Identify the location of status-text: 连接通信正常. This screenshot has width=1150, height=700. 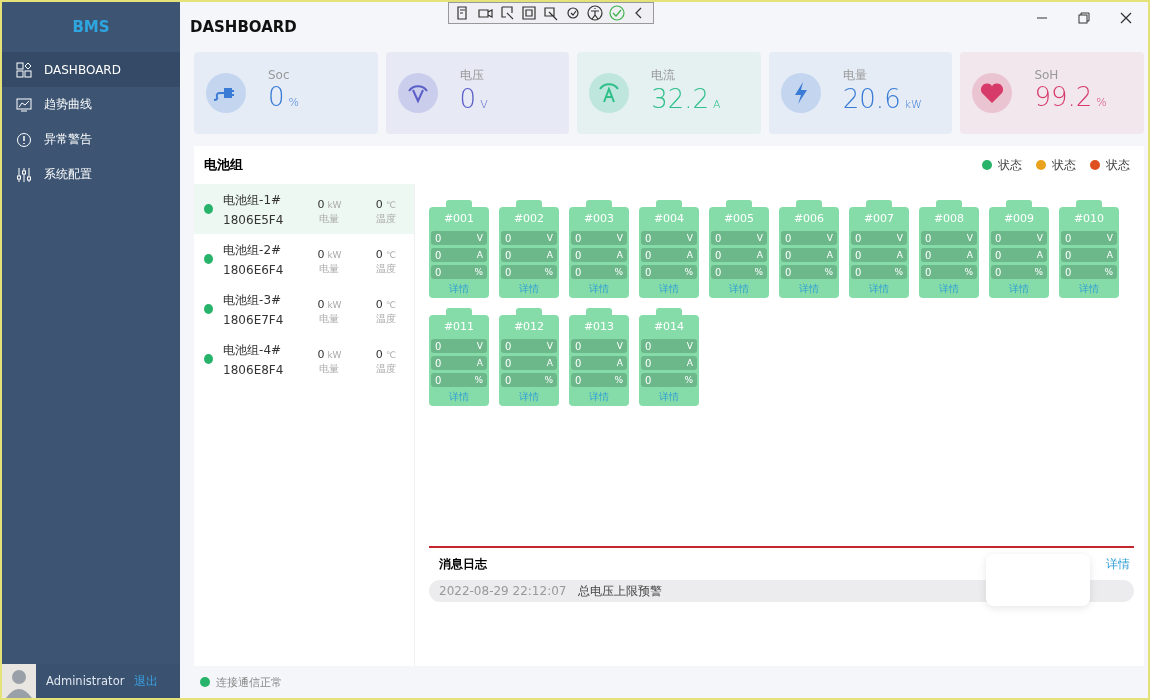
(249, 682).